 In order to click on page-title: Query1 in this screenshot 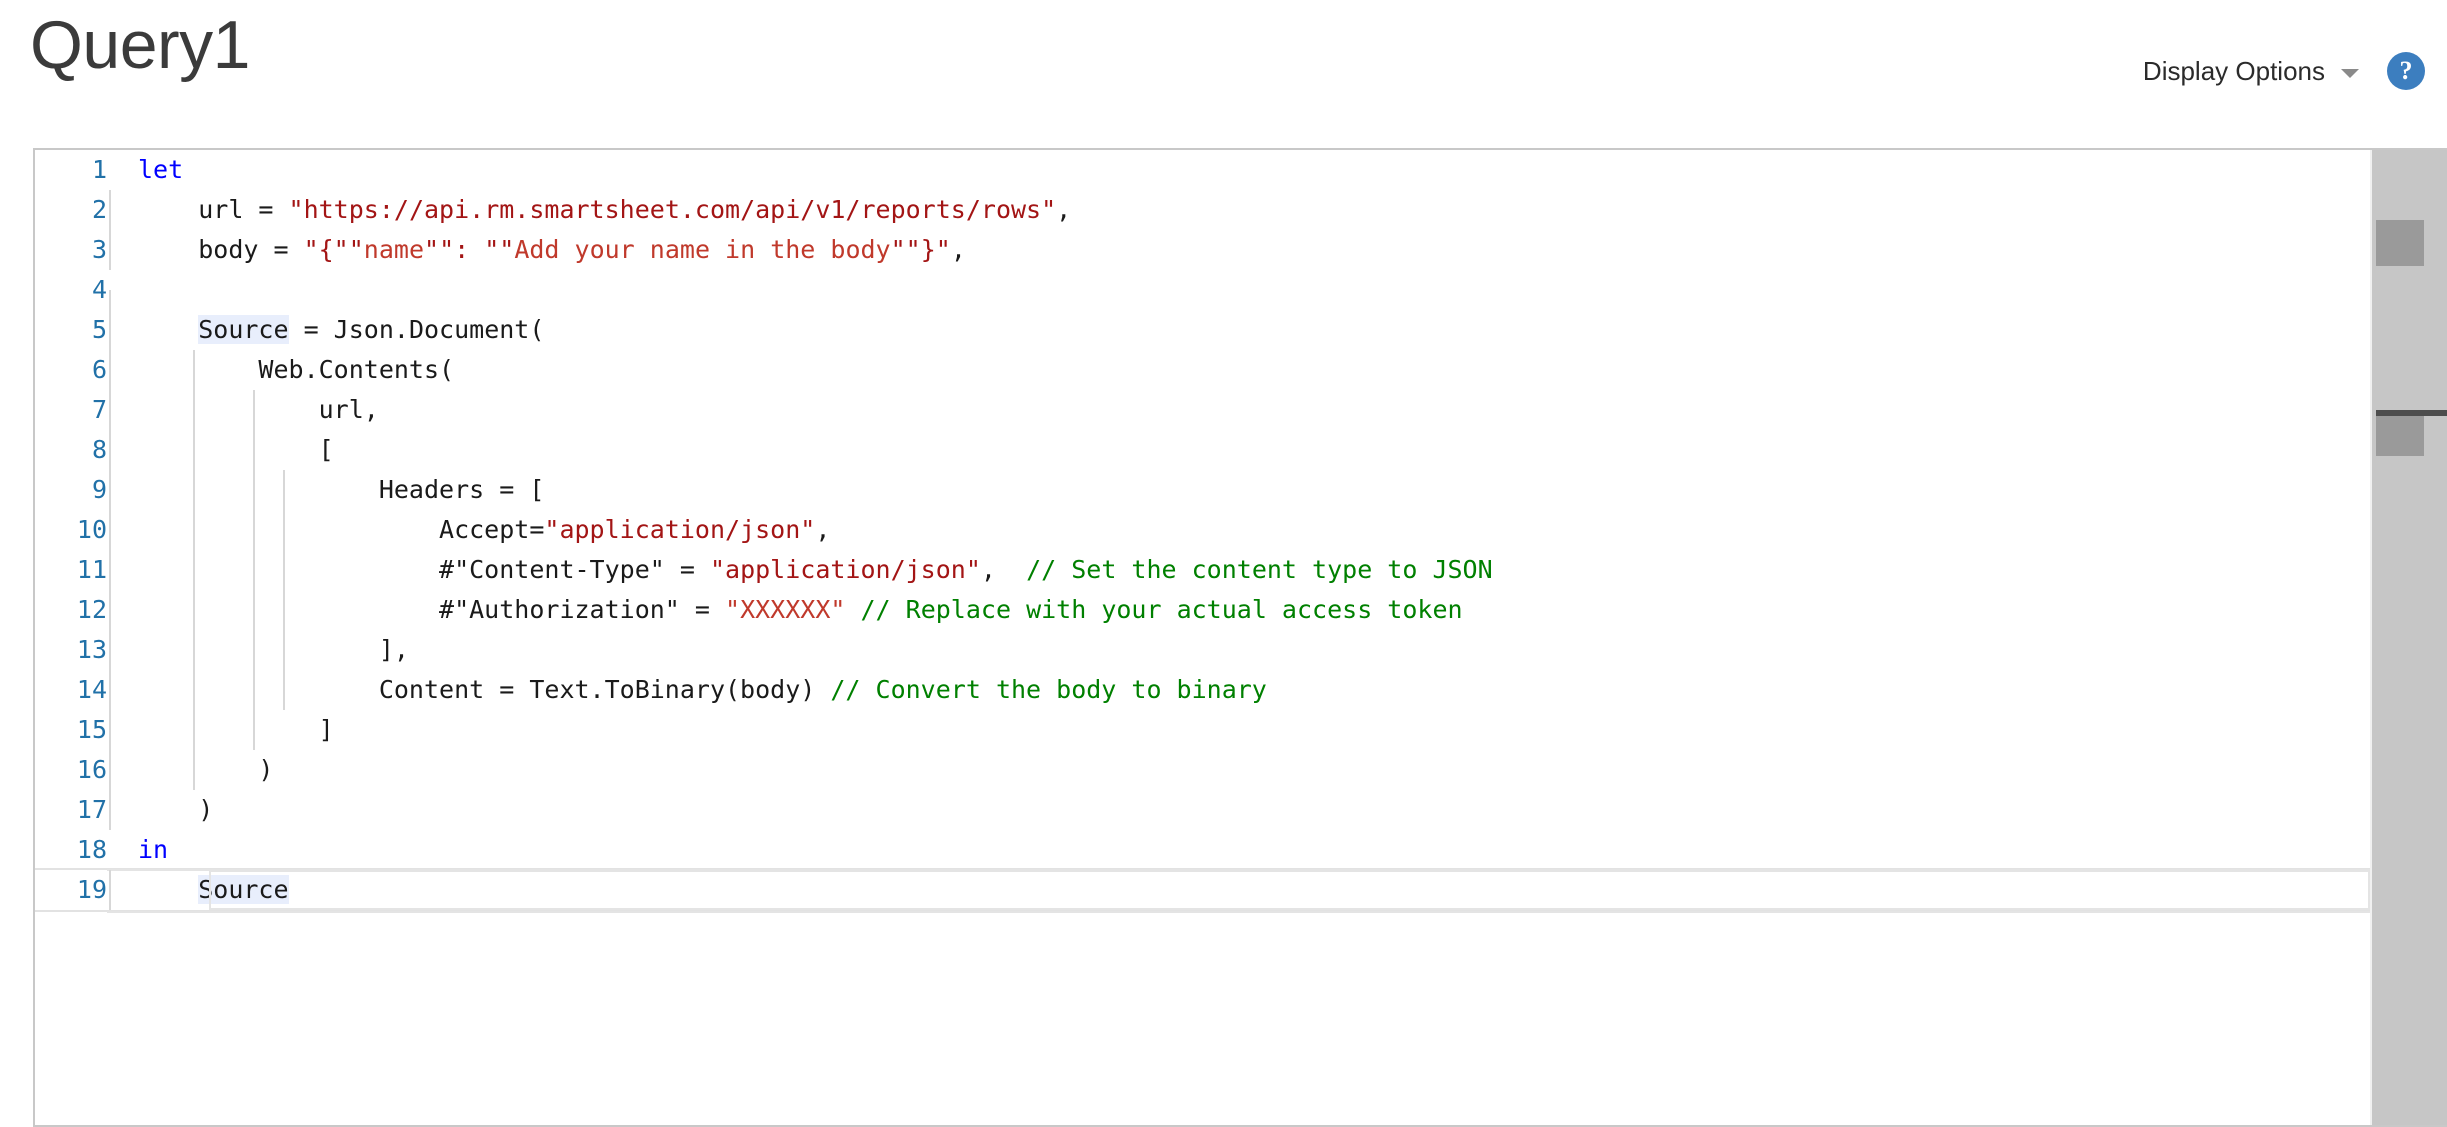, I will do `click(140, 45)`.